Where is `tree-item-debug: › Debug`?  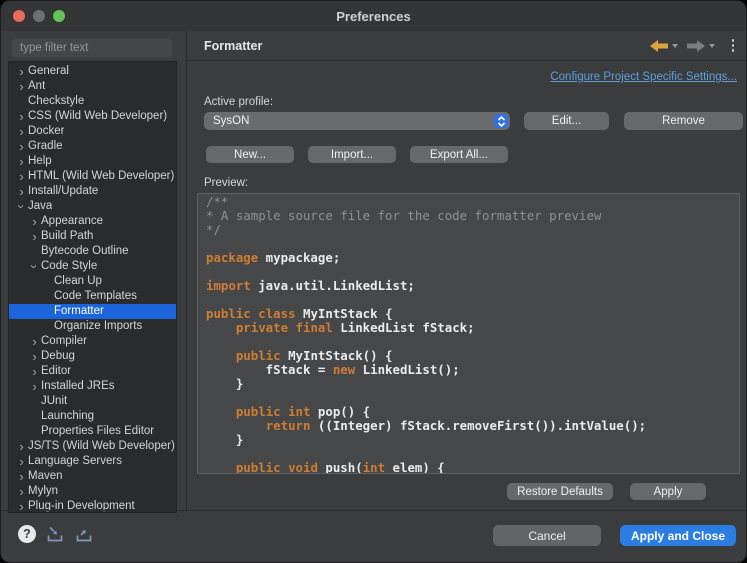
tree-item-debug: › Debug is located at coordinates (92, 356).